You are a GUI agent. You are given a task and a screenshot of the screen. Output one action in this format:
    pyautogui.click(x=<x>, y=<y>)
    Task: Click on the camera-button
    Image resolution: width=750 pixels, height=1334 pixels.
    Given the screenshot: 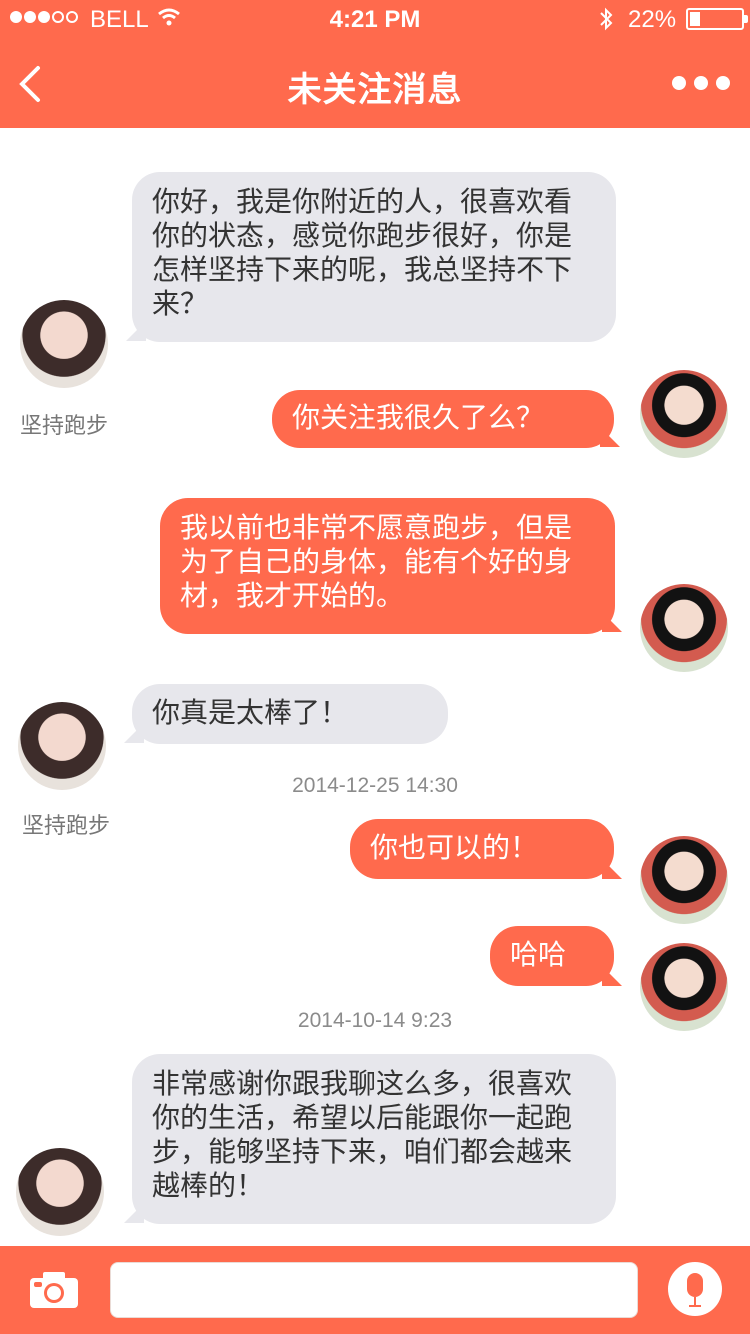 What is the action you would take?
    pyautogui.click(x=54, y=1290)
    